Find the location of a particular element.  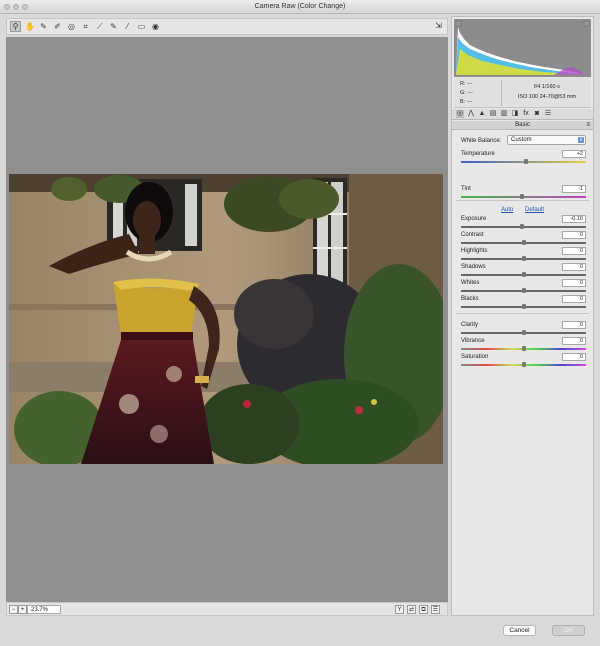

auto-link: Auto is located at coordinates (507, 210).